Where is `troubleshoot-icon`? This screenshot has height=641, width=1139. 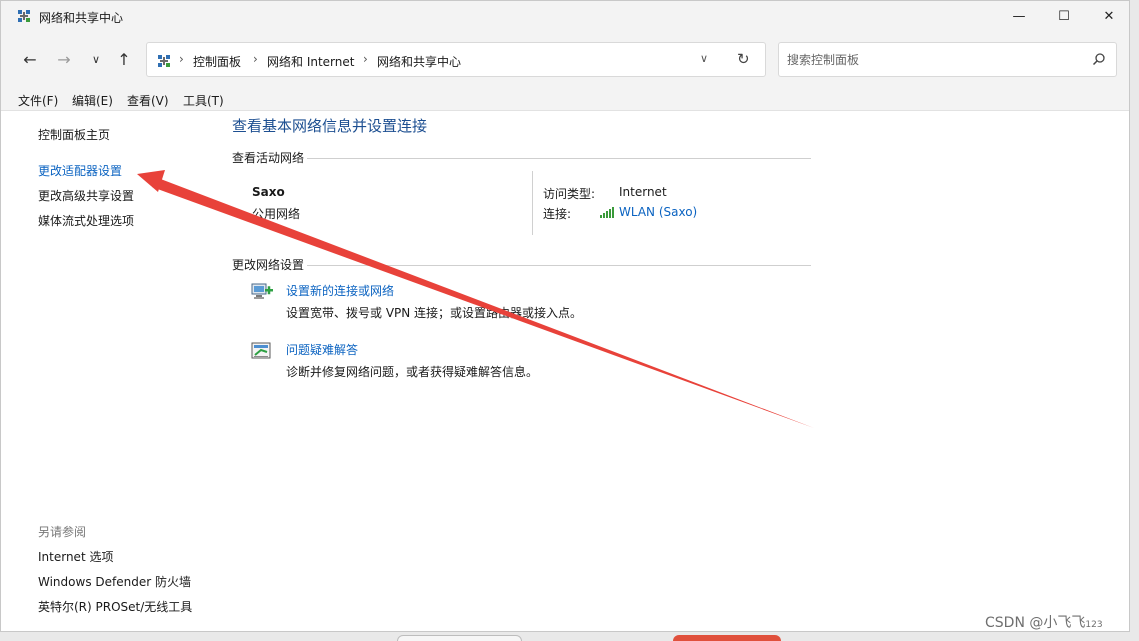
troubleshoot-icon is located at coordinates (261, 350).